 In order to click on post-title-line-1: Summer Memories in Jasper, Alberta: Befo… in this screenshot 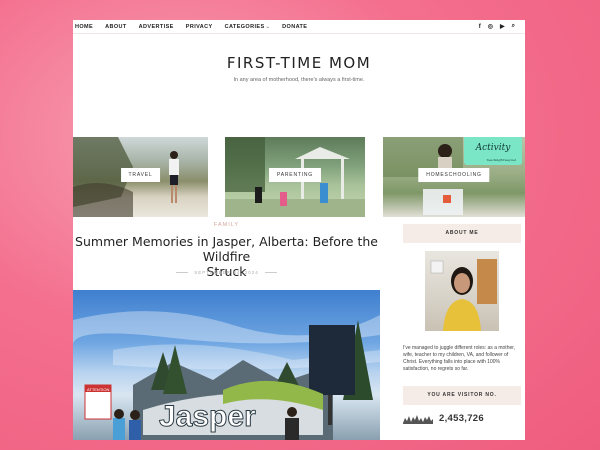, I will do `click(226, 249)`.